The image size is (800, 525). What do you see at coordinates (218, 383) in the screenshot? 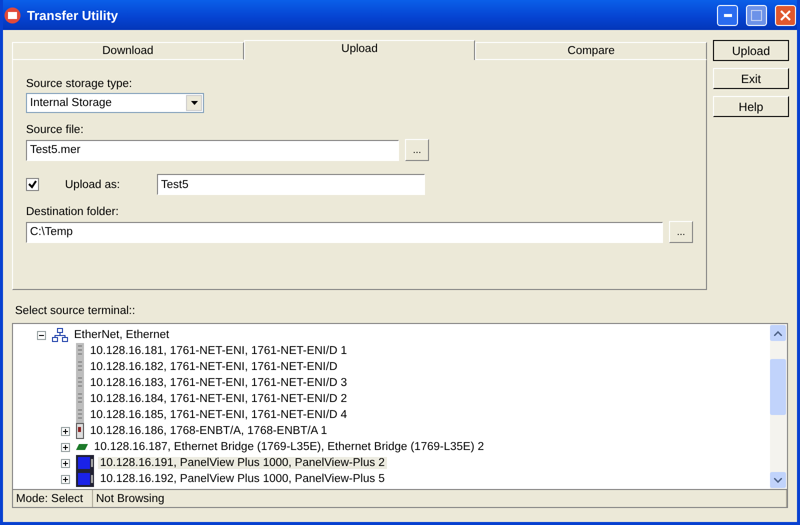
I see `tree-item: 10.128.16.183, 1761-NET-ENI, 1761-NET-ENI/D 3` at bounding box center [218, 383].